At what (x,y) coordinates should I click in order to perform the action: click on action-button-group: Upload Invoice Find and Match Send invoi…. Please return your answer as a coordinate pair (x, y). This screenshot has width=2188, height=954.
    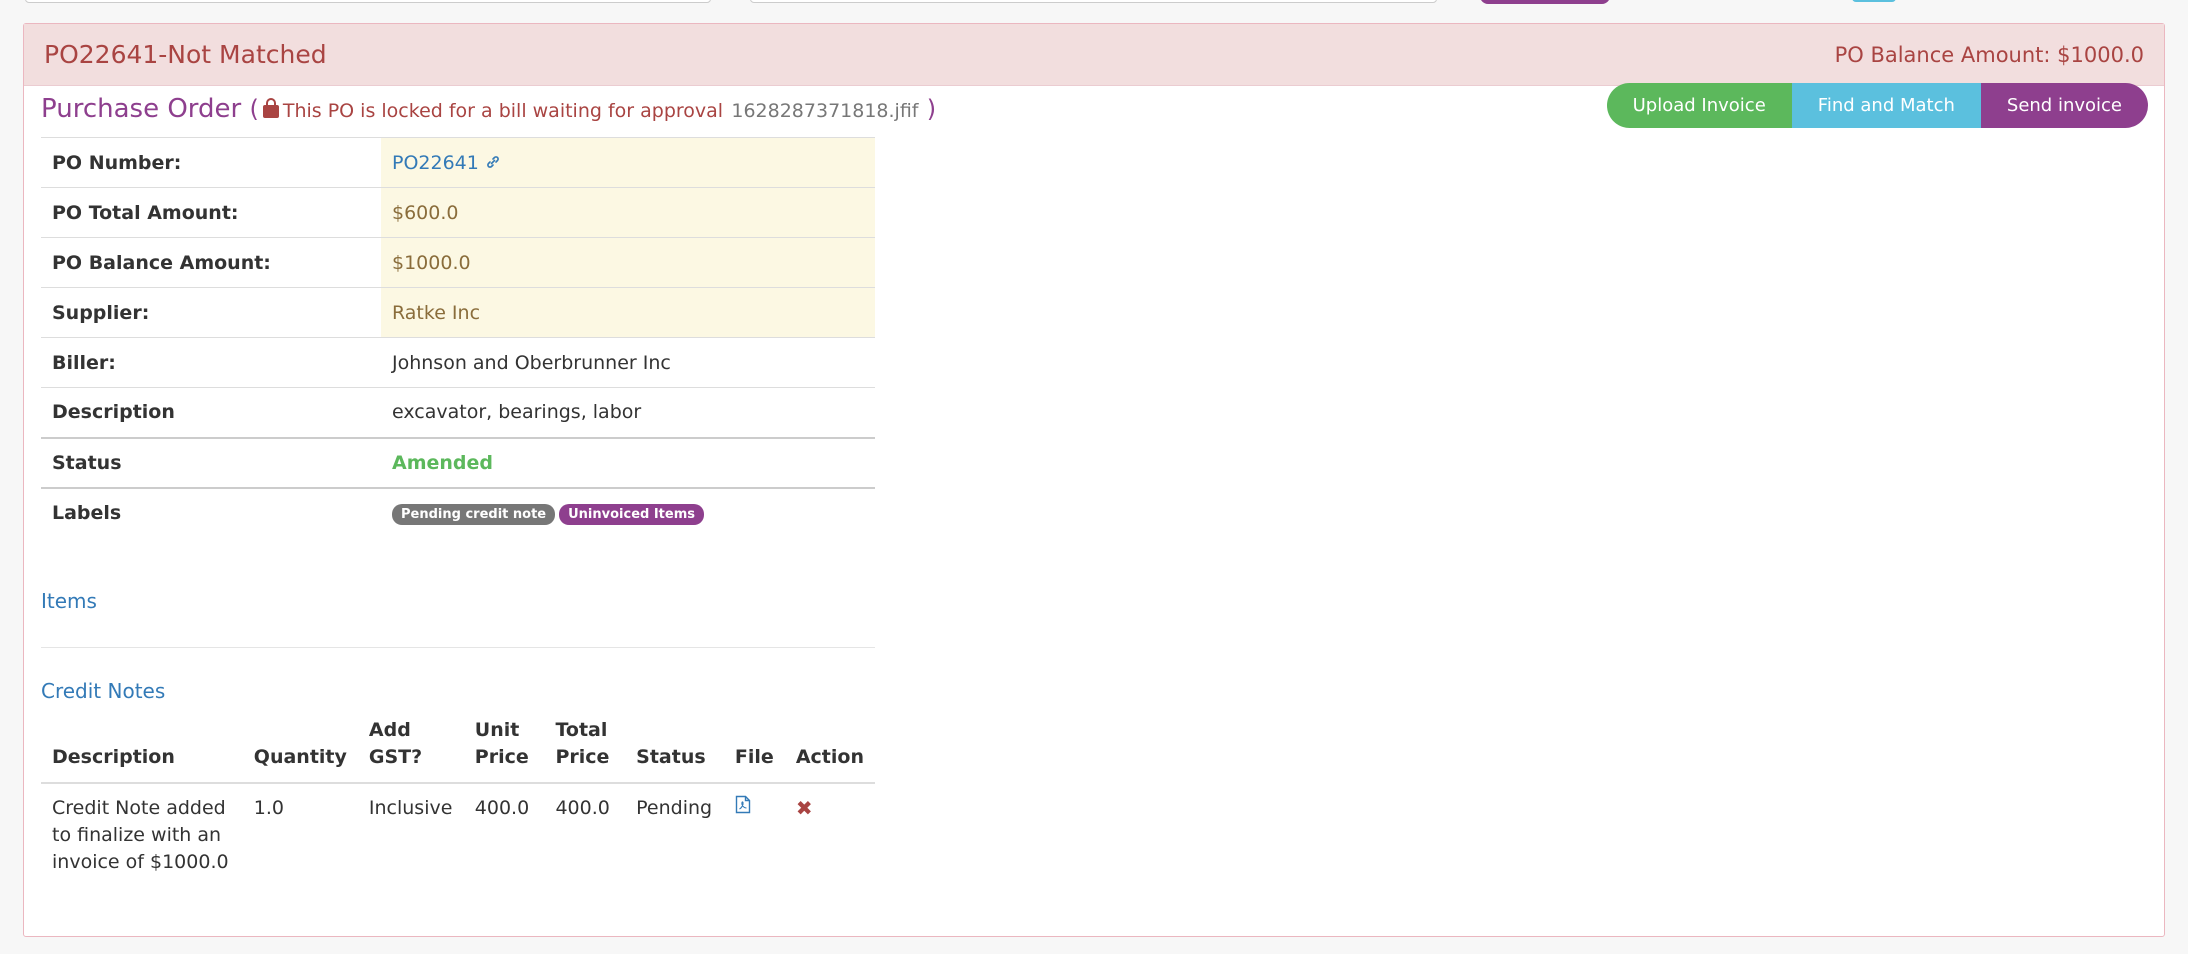
    Looking at the image, I should click on (1877, 105).